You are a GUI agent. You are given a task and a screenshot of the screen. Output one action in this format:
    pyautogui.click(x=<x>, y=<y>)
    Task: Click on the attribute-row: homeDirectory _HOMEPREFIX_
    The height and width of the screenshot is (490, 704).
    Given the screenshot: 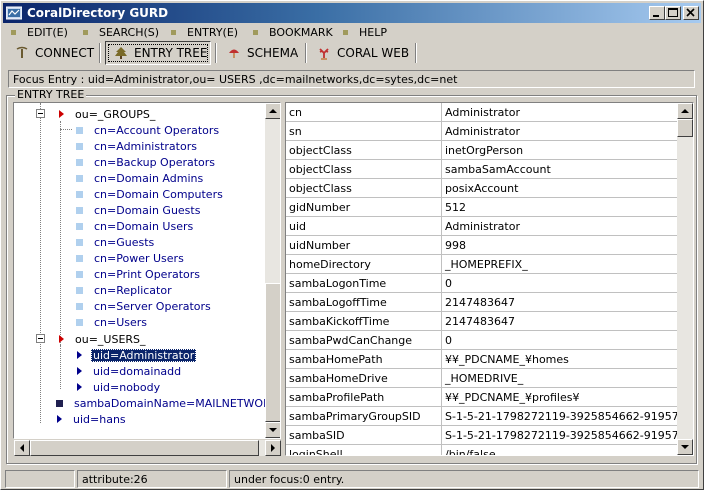 What is the action you would take?
    pyautogui.click(x=481, y=264)
    